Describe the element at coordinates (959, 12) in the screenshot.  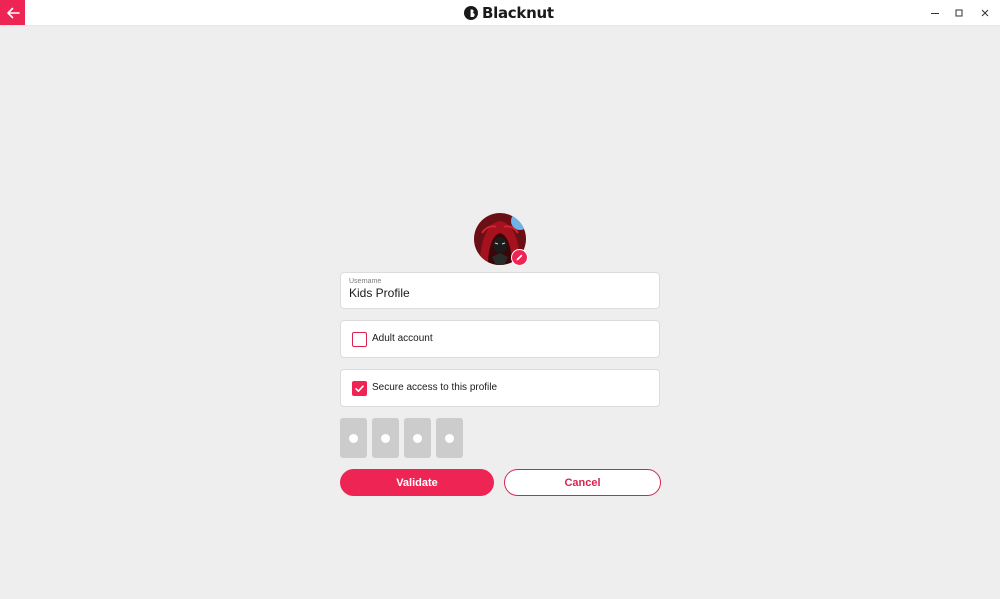
I see `maximize-icon` at that location.